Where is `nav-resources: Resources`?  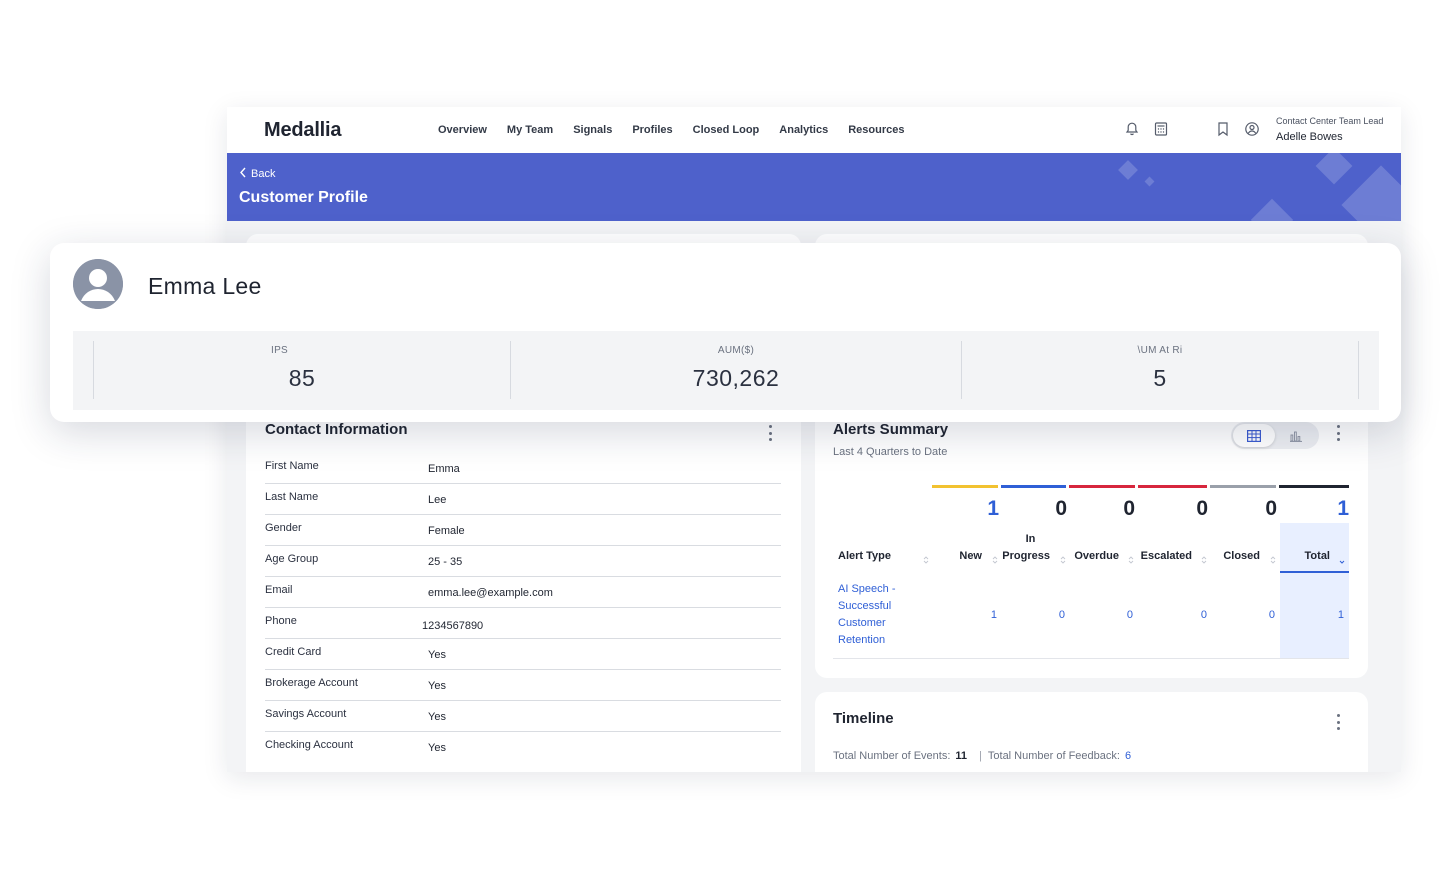 nav-resources: Resources is located at coordinates (876, 130).